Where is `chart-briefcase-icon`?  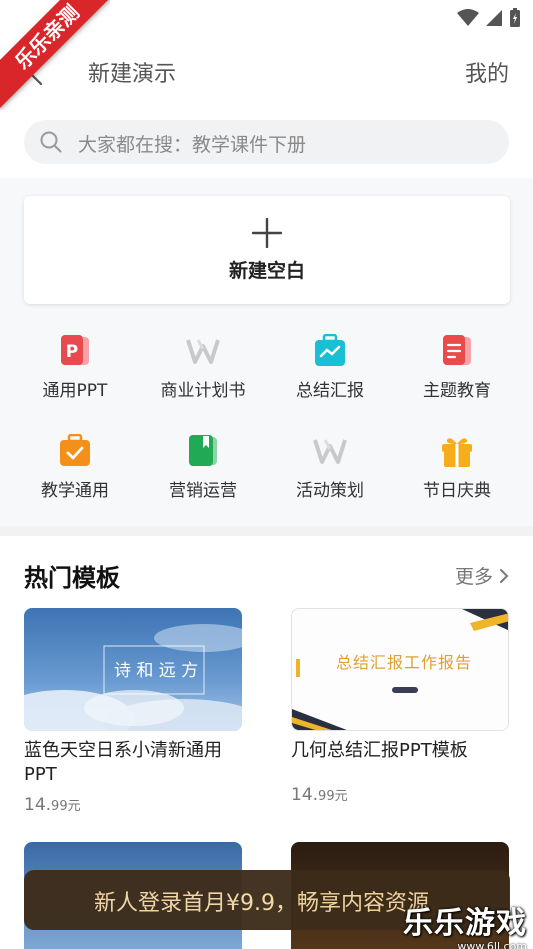 chart-briefcase-icon is located at coordinates (330, 350).